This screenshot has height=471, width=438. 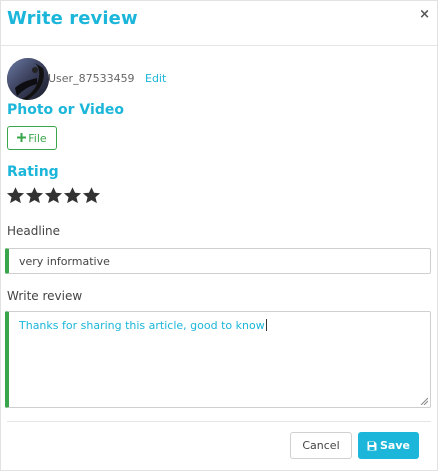 I want to click on add-file-button: File, so click(x=32, y=138).